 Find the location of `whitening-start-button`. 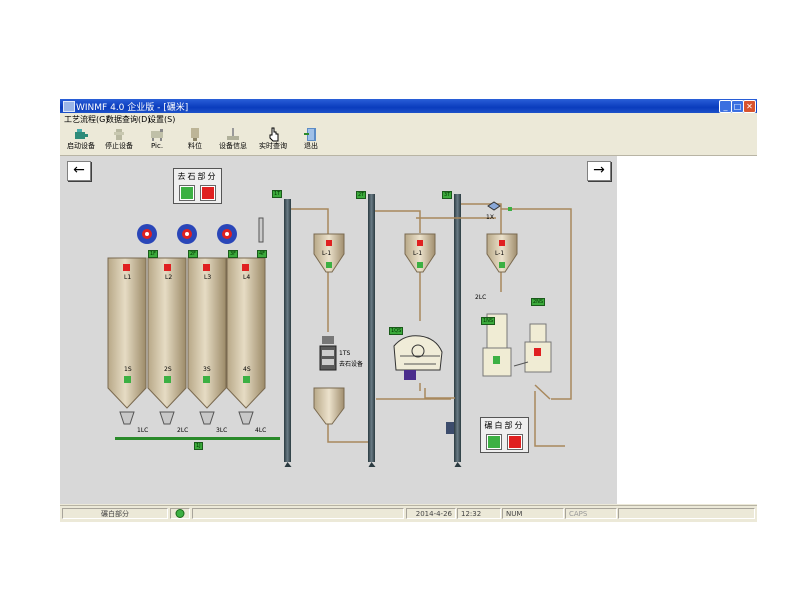

whitening-start-button is located at coordinates (494, 442).